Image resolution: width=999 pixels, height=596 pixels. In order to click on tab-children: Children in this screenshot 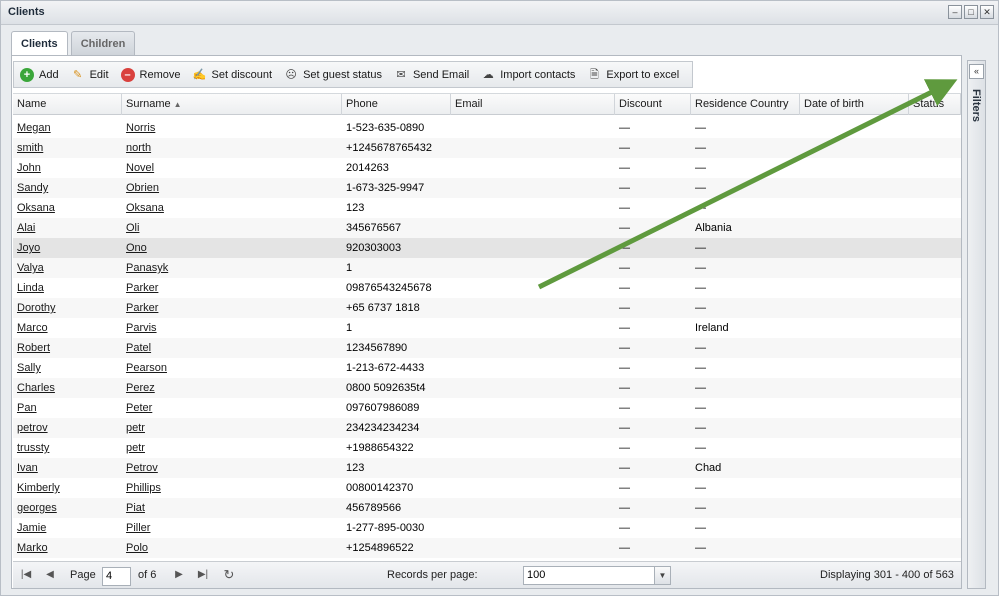, I will do `click(103, 43)`.